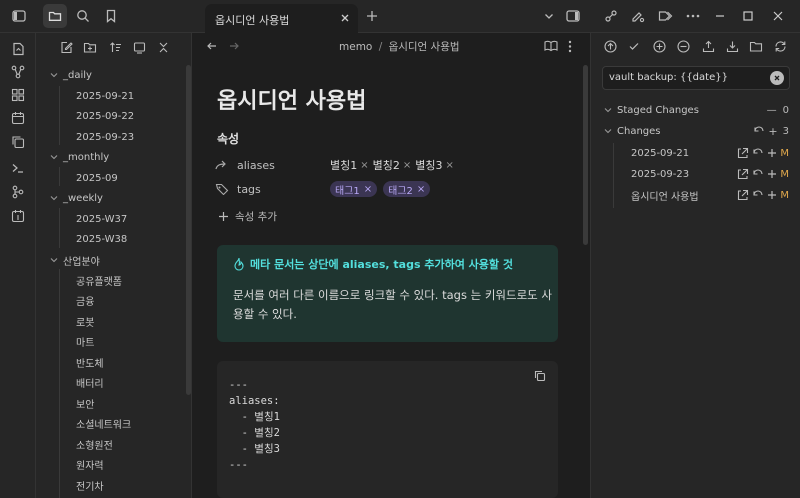 This screenshot has width=800, height=498. Describe the element at coordinates (105, 116) in the screenshot. I see `file-item: 2025-09-22` at that location.